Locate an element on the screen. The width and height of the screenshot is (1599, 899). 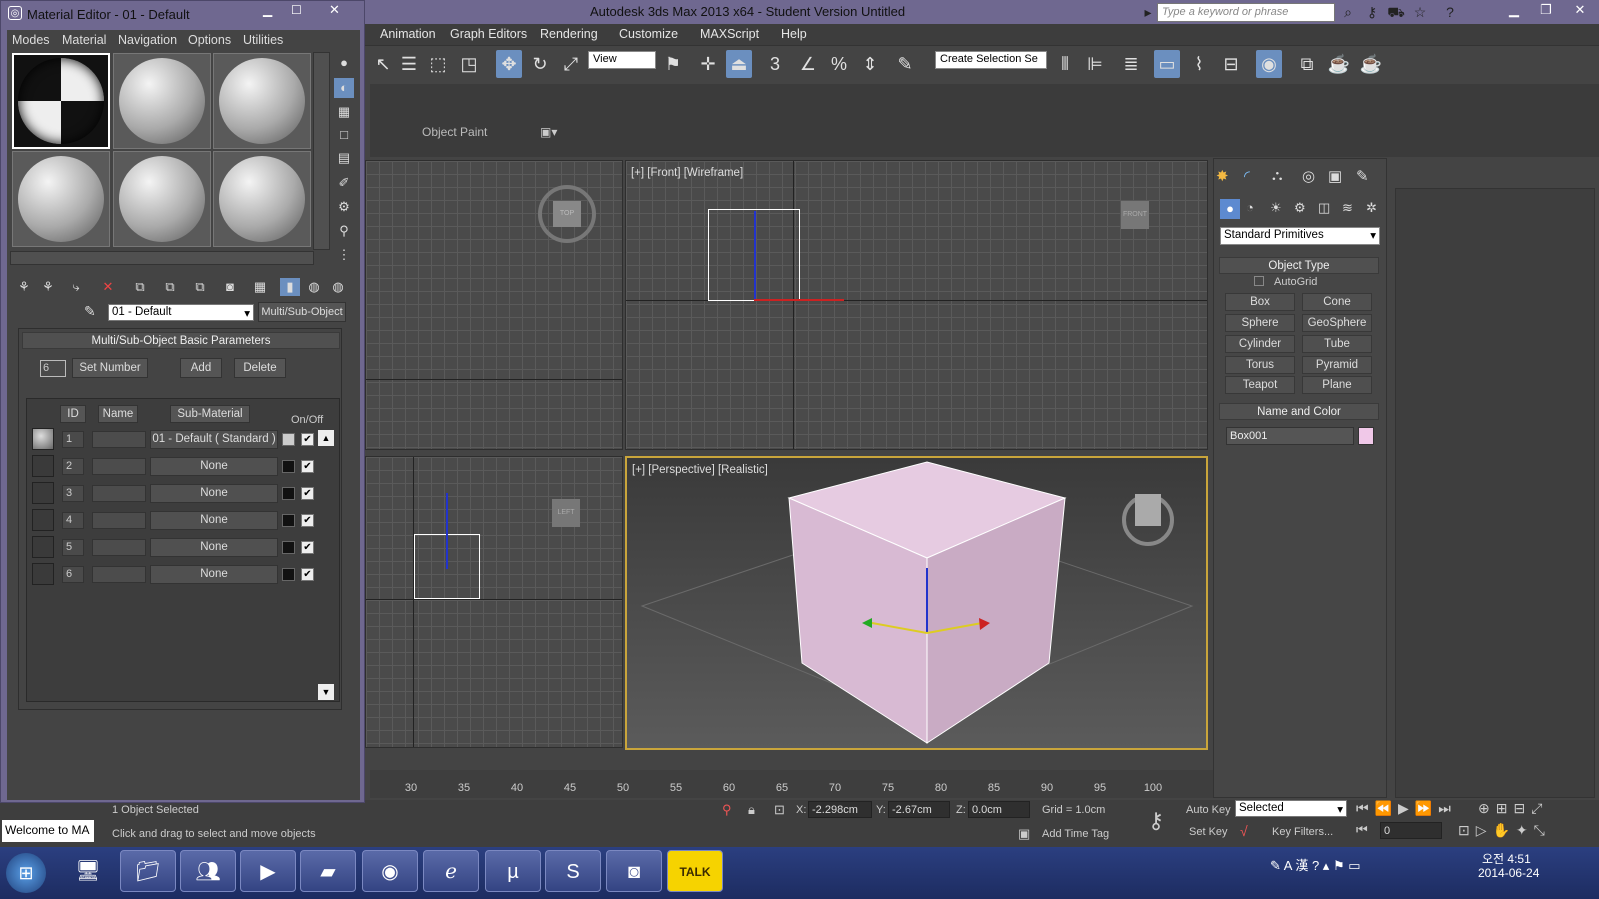
med-menu-navigation: Navigation is located at coordinates (147, 40).